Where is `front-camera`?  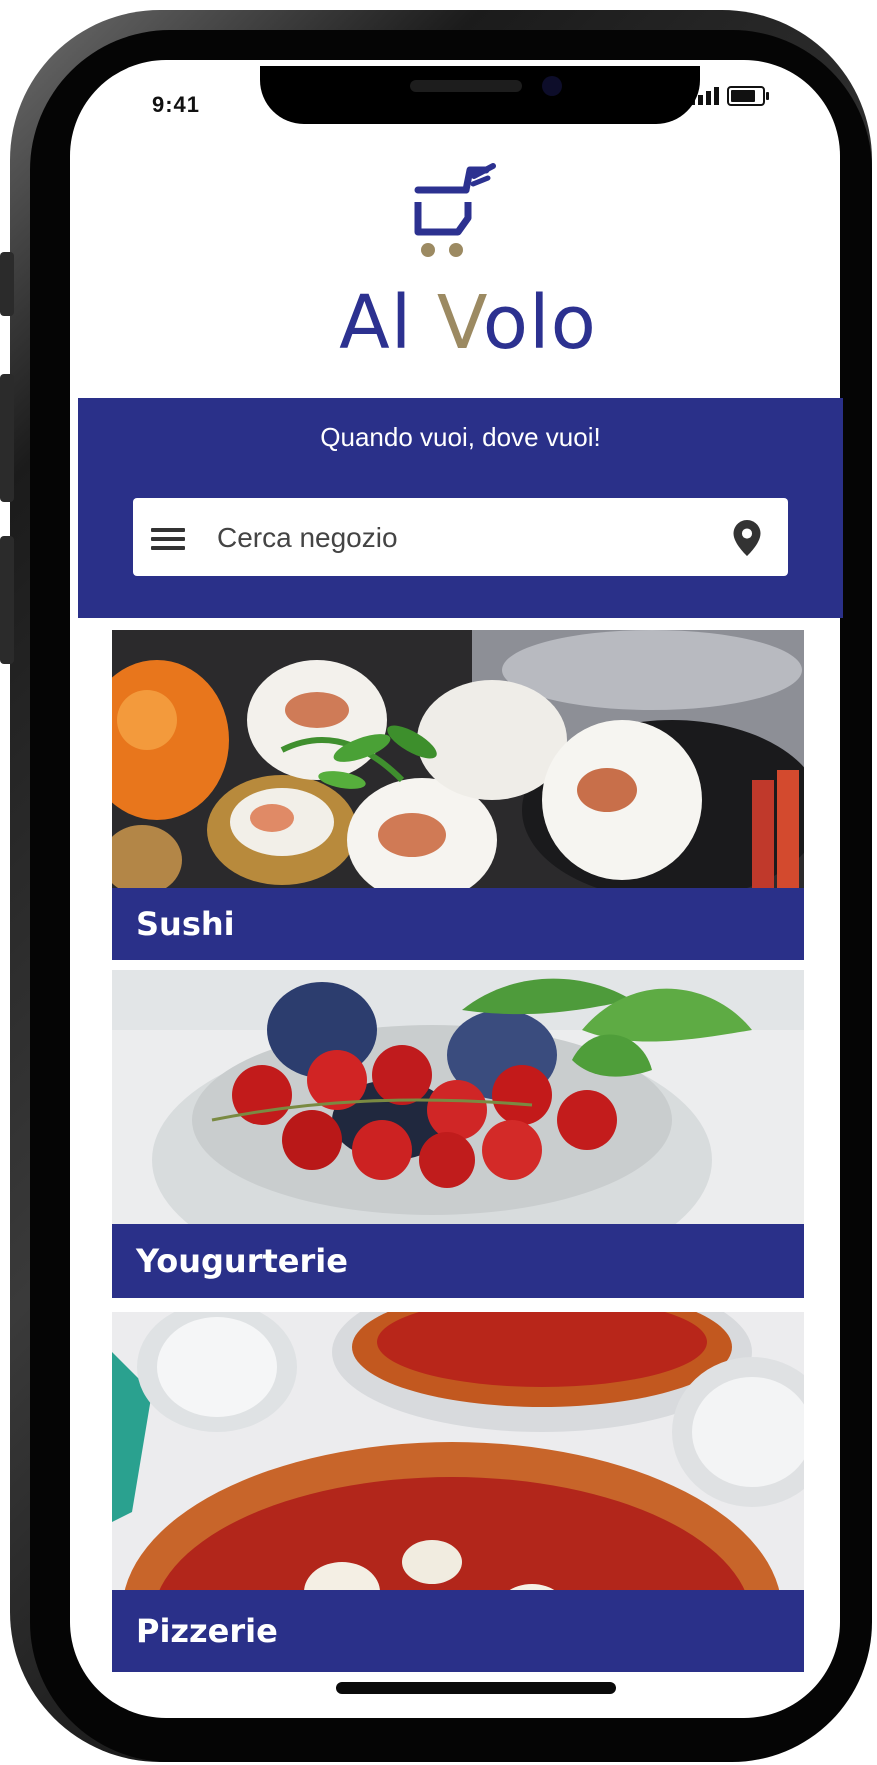
front-camera is located at coordinates (552, 86).